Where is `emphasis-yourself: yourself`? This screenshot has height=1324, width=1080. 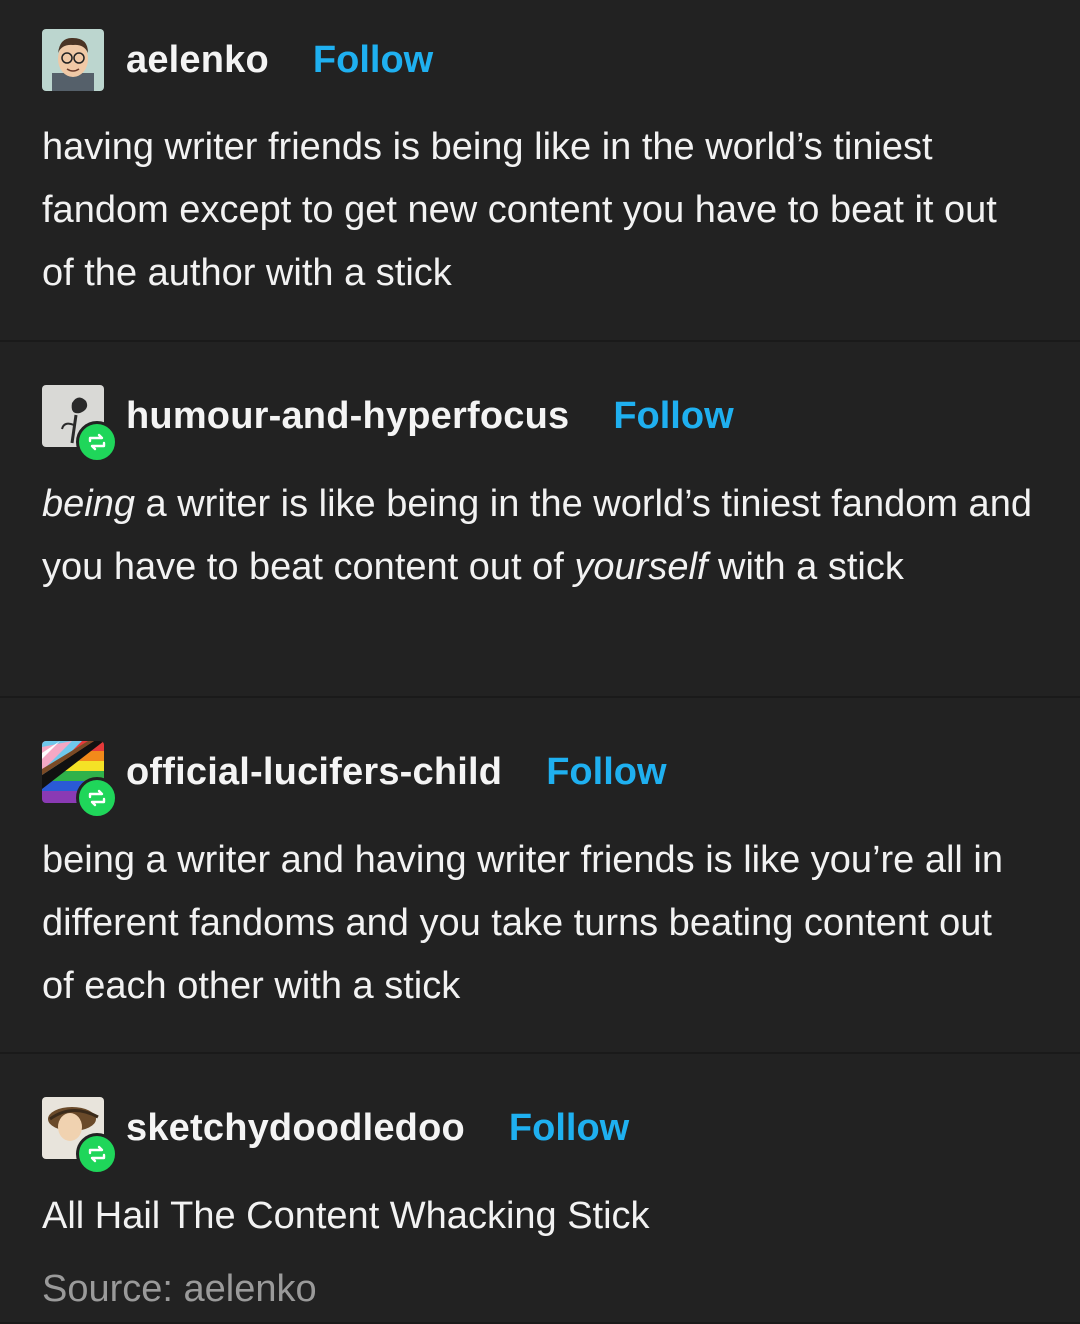 emphasis-yourself: yourself is located at coordinates (641, 567).